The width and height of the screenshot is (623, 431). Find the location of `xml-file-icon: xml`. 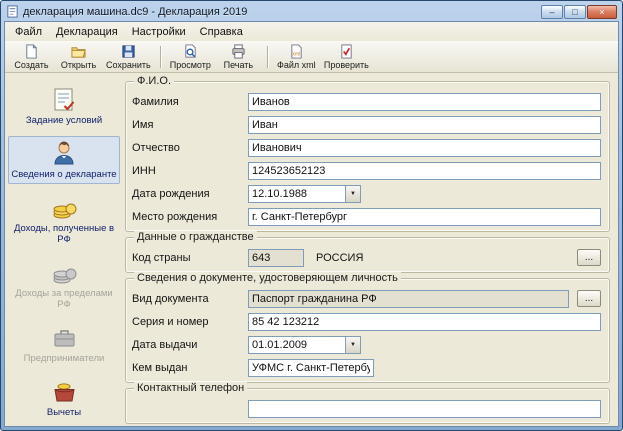

xml-file-icon: xml is located at coordinates (296, 51).